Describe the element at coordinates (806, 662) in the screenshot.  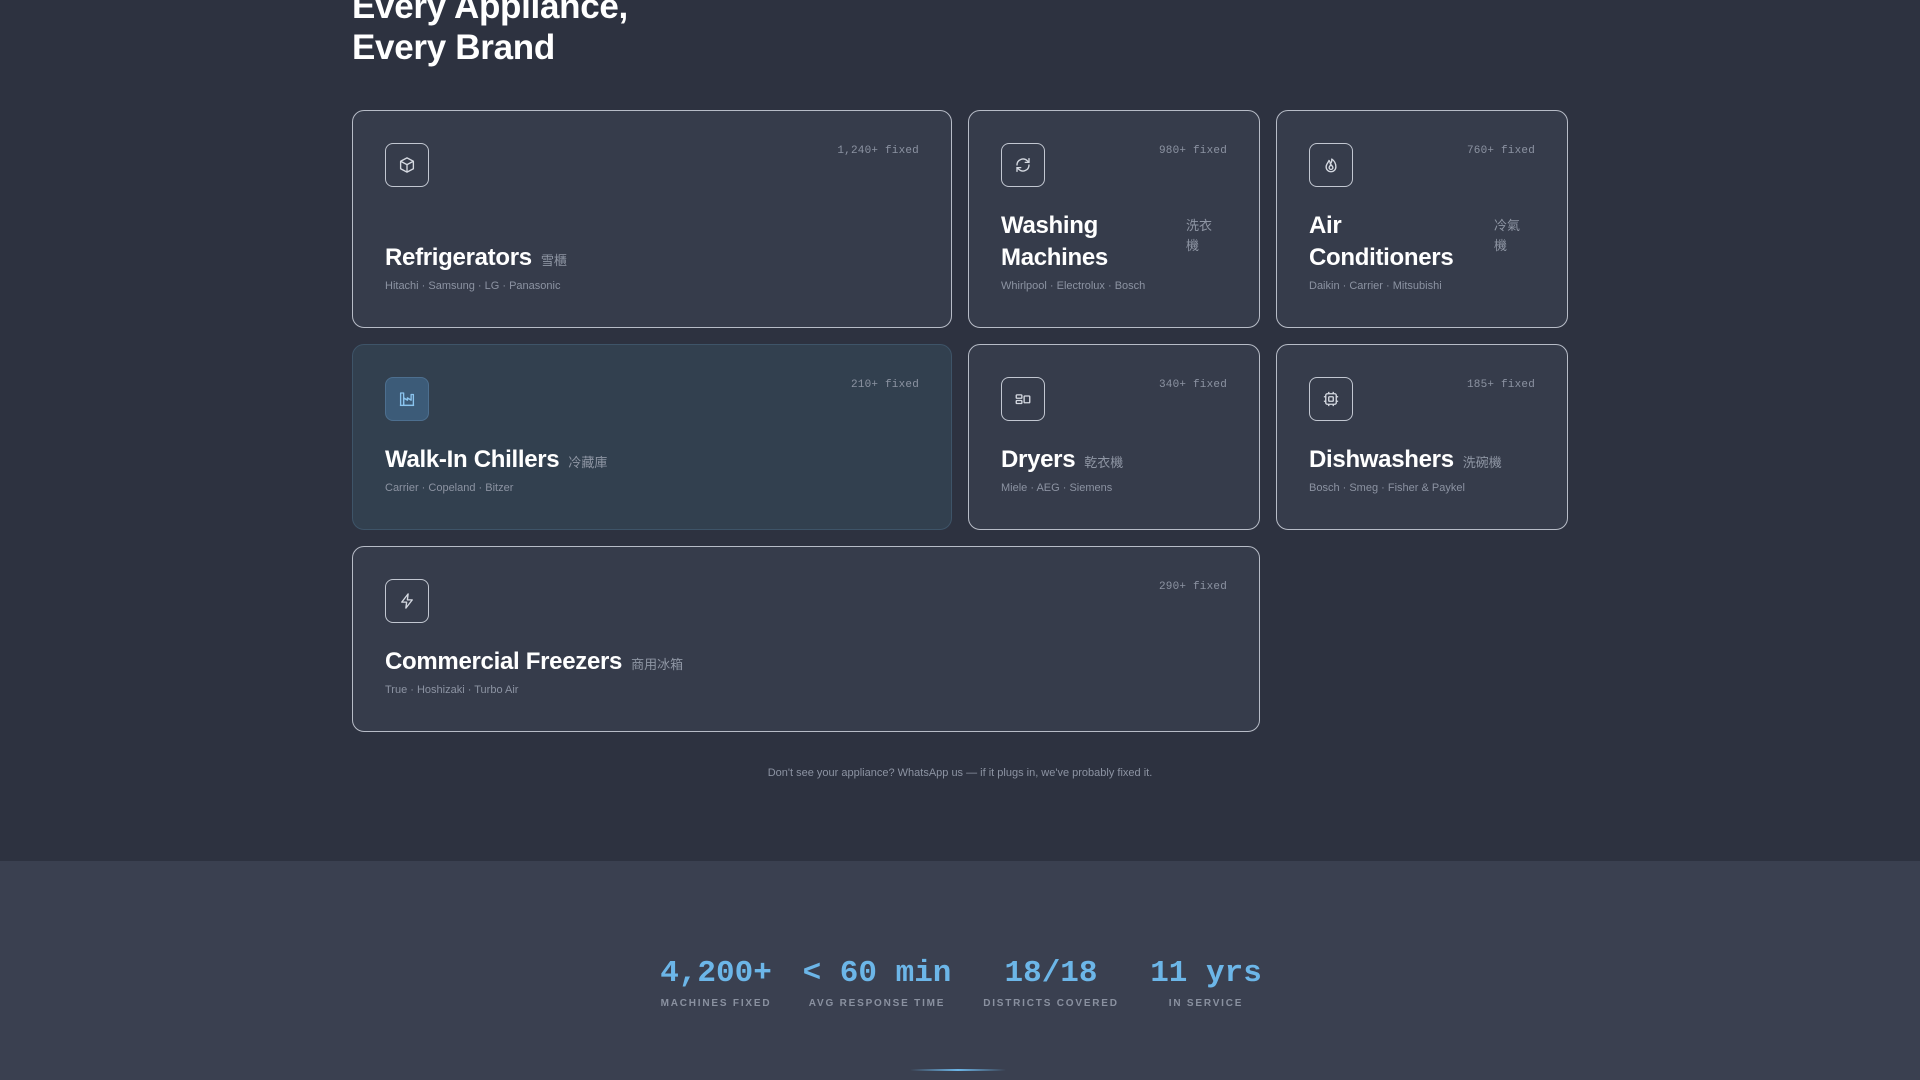
I see `card-title-row: Commercial Freezers 商用冰箱` at that location.